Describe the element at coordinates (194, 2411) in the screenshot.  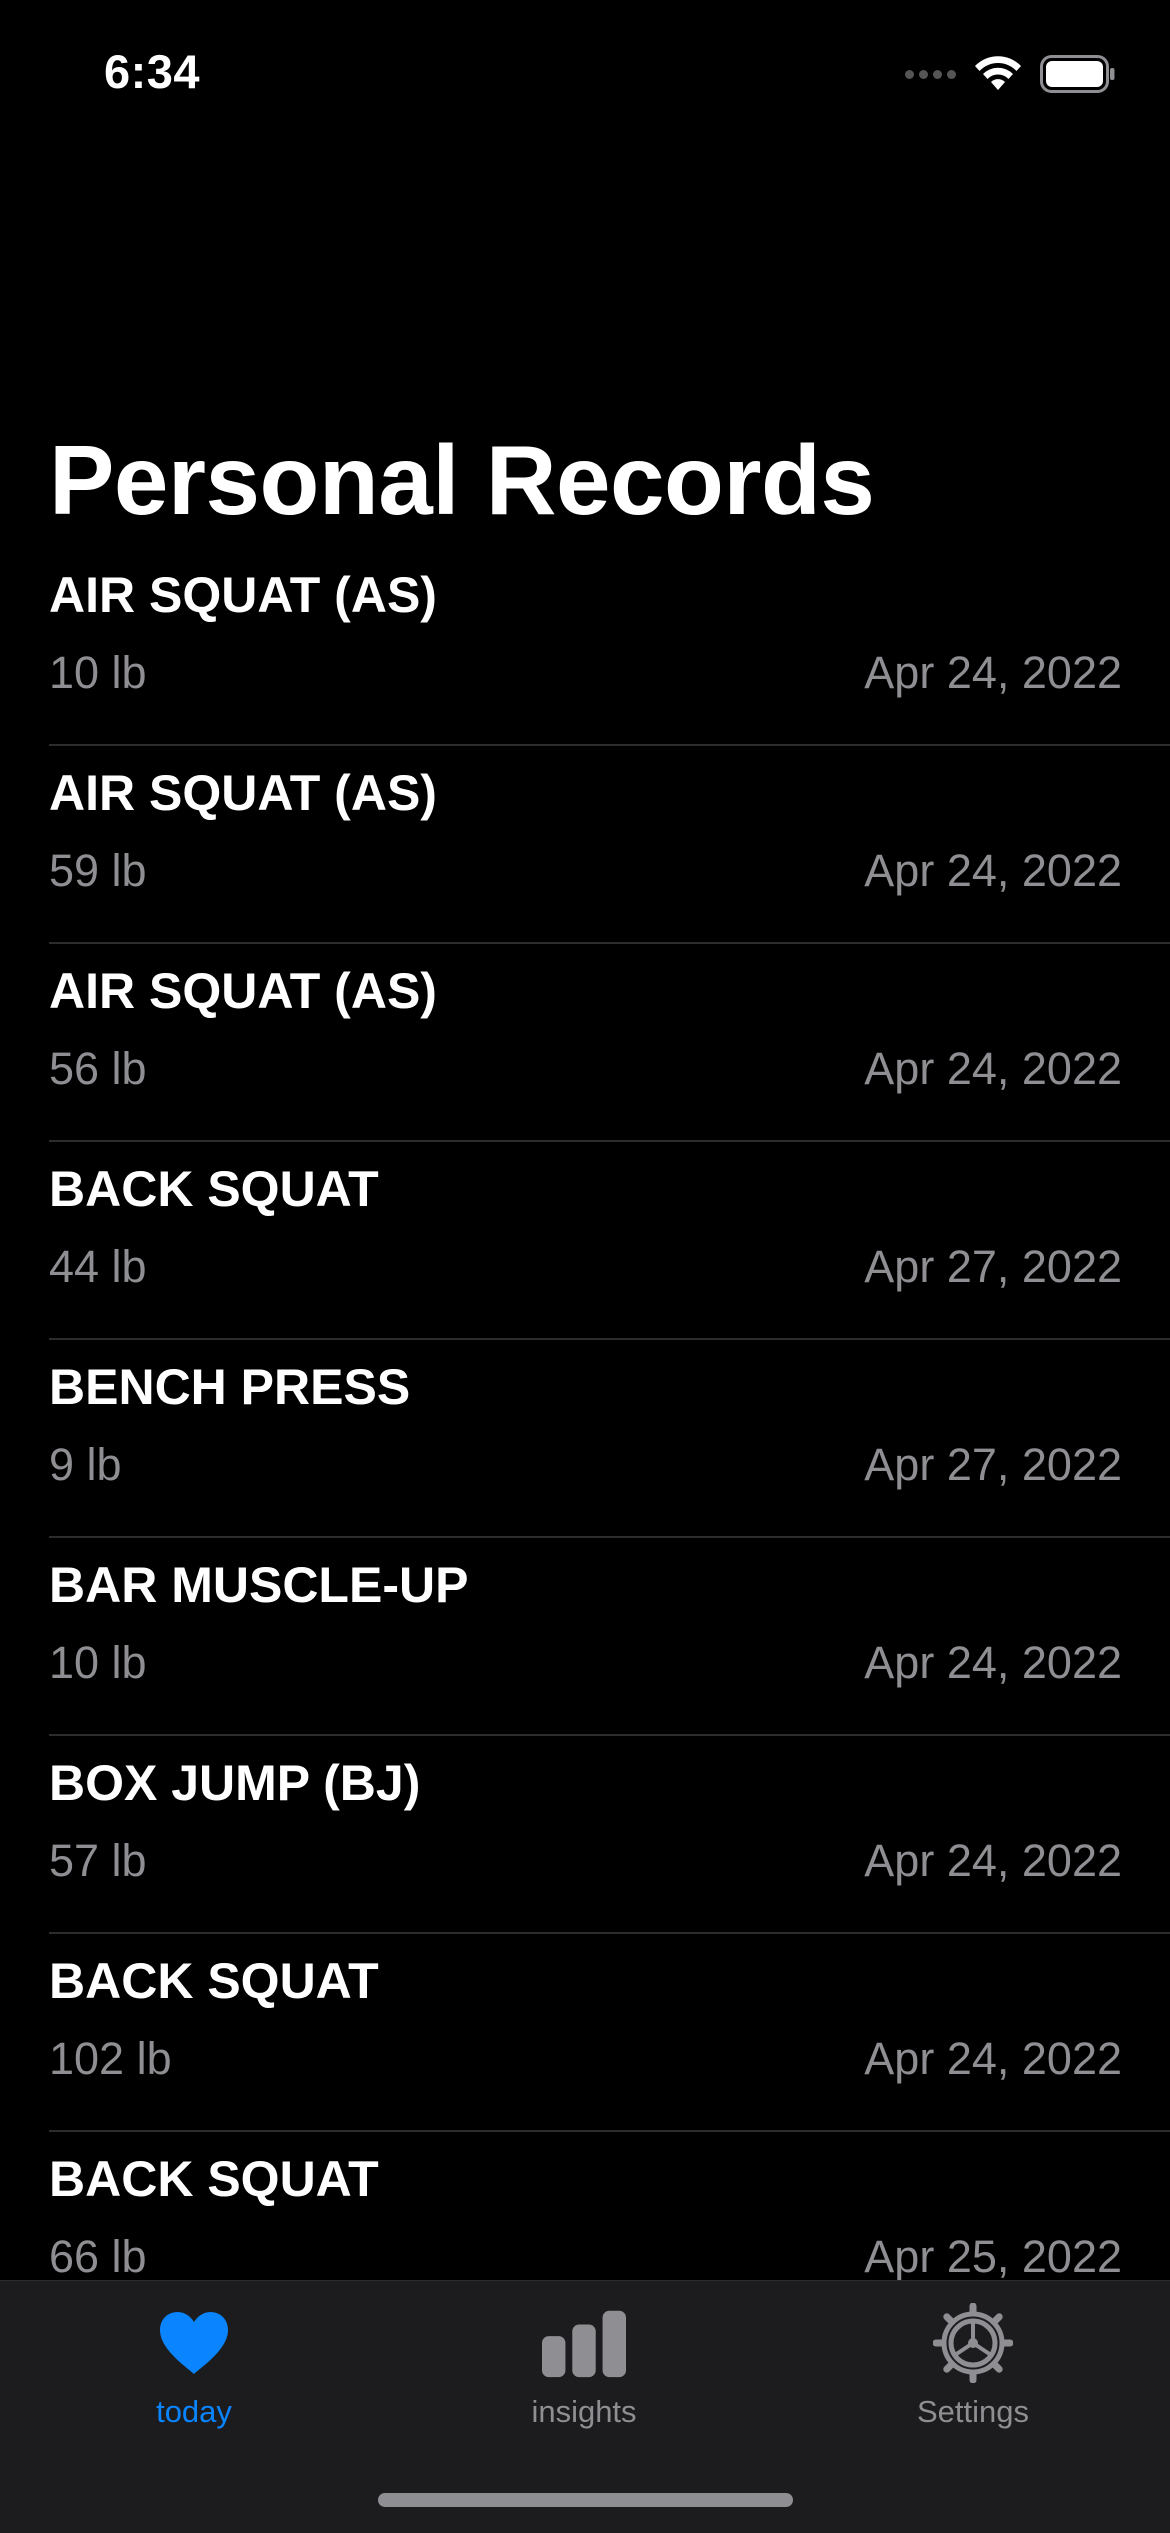
I see `tab-label: today` at that location.